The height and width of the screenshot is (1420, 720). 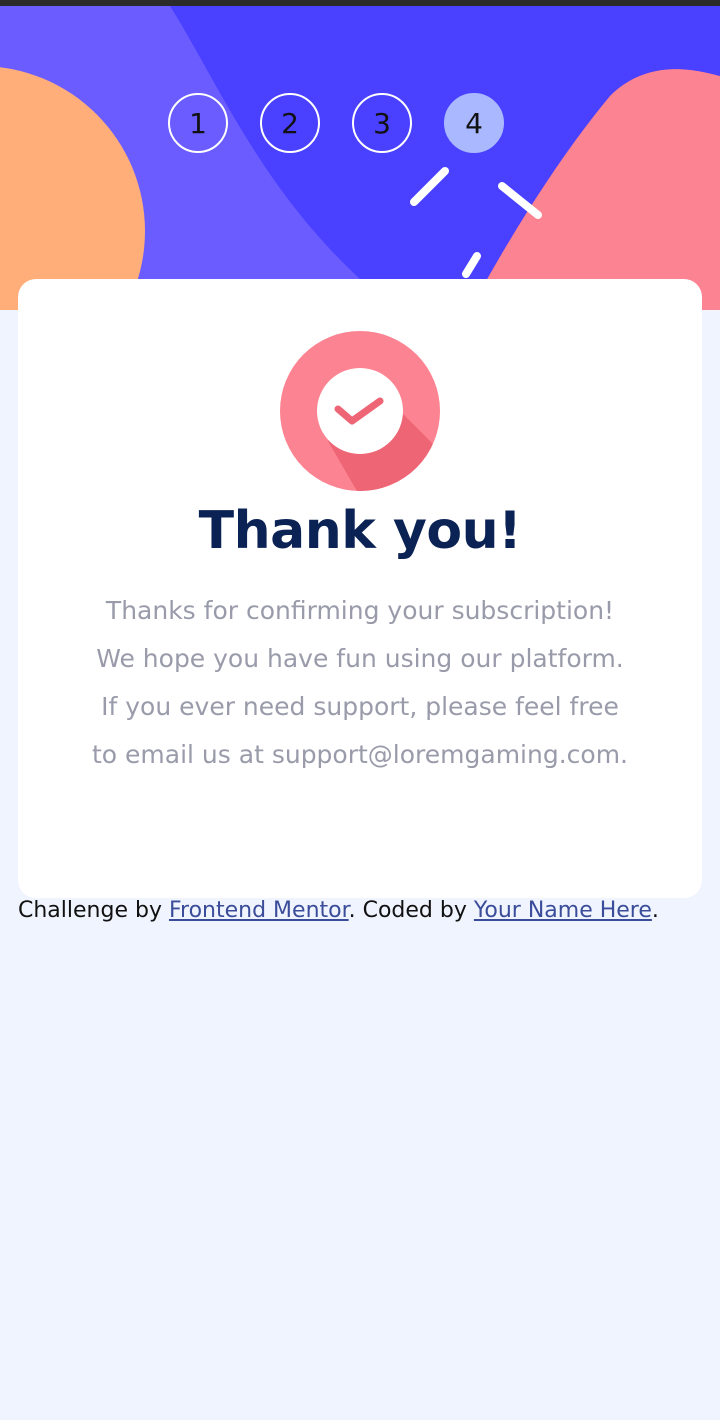 What do you see at coordinates (411, 910) in the screenshot?
I see `attribution-middle: . Coded by` at bounding box center [411, 910].